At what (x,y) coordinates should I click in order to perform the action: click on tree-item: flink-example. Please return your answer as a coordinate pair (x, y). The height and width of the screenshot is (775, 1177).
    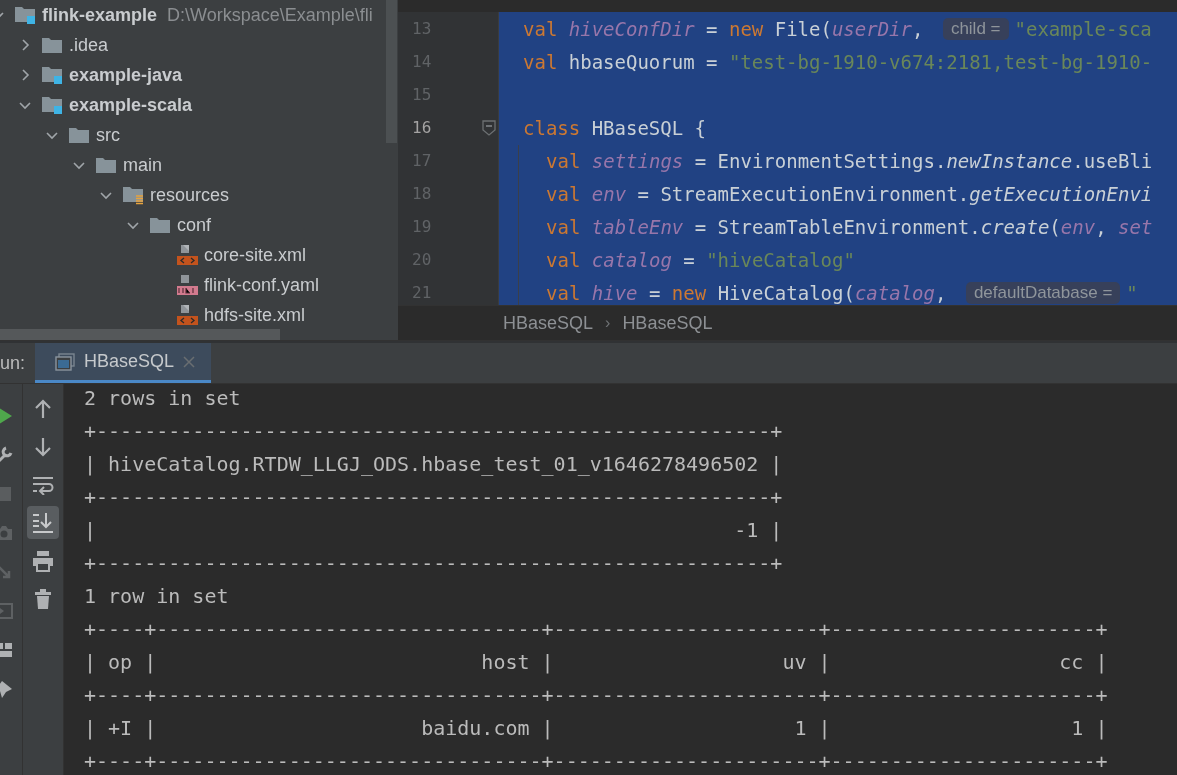
    Looking at the image, I should click on (100, 15).